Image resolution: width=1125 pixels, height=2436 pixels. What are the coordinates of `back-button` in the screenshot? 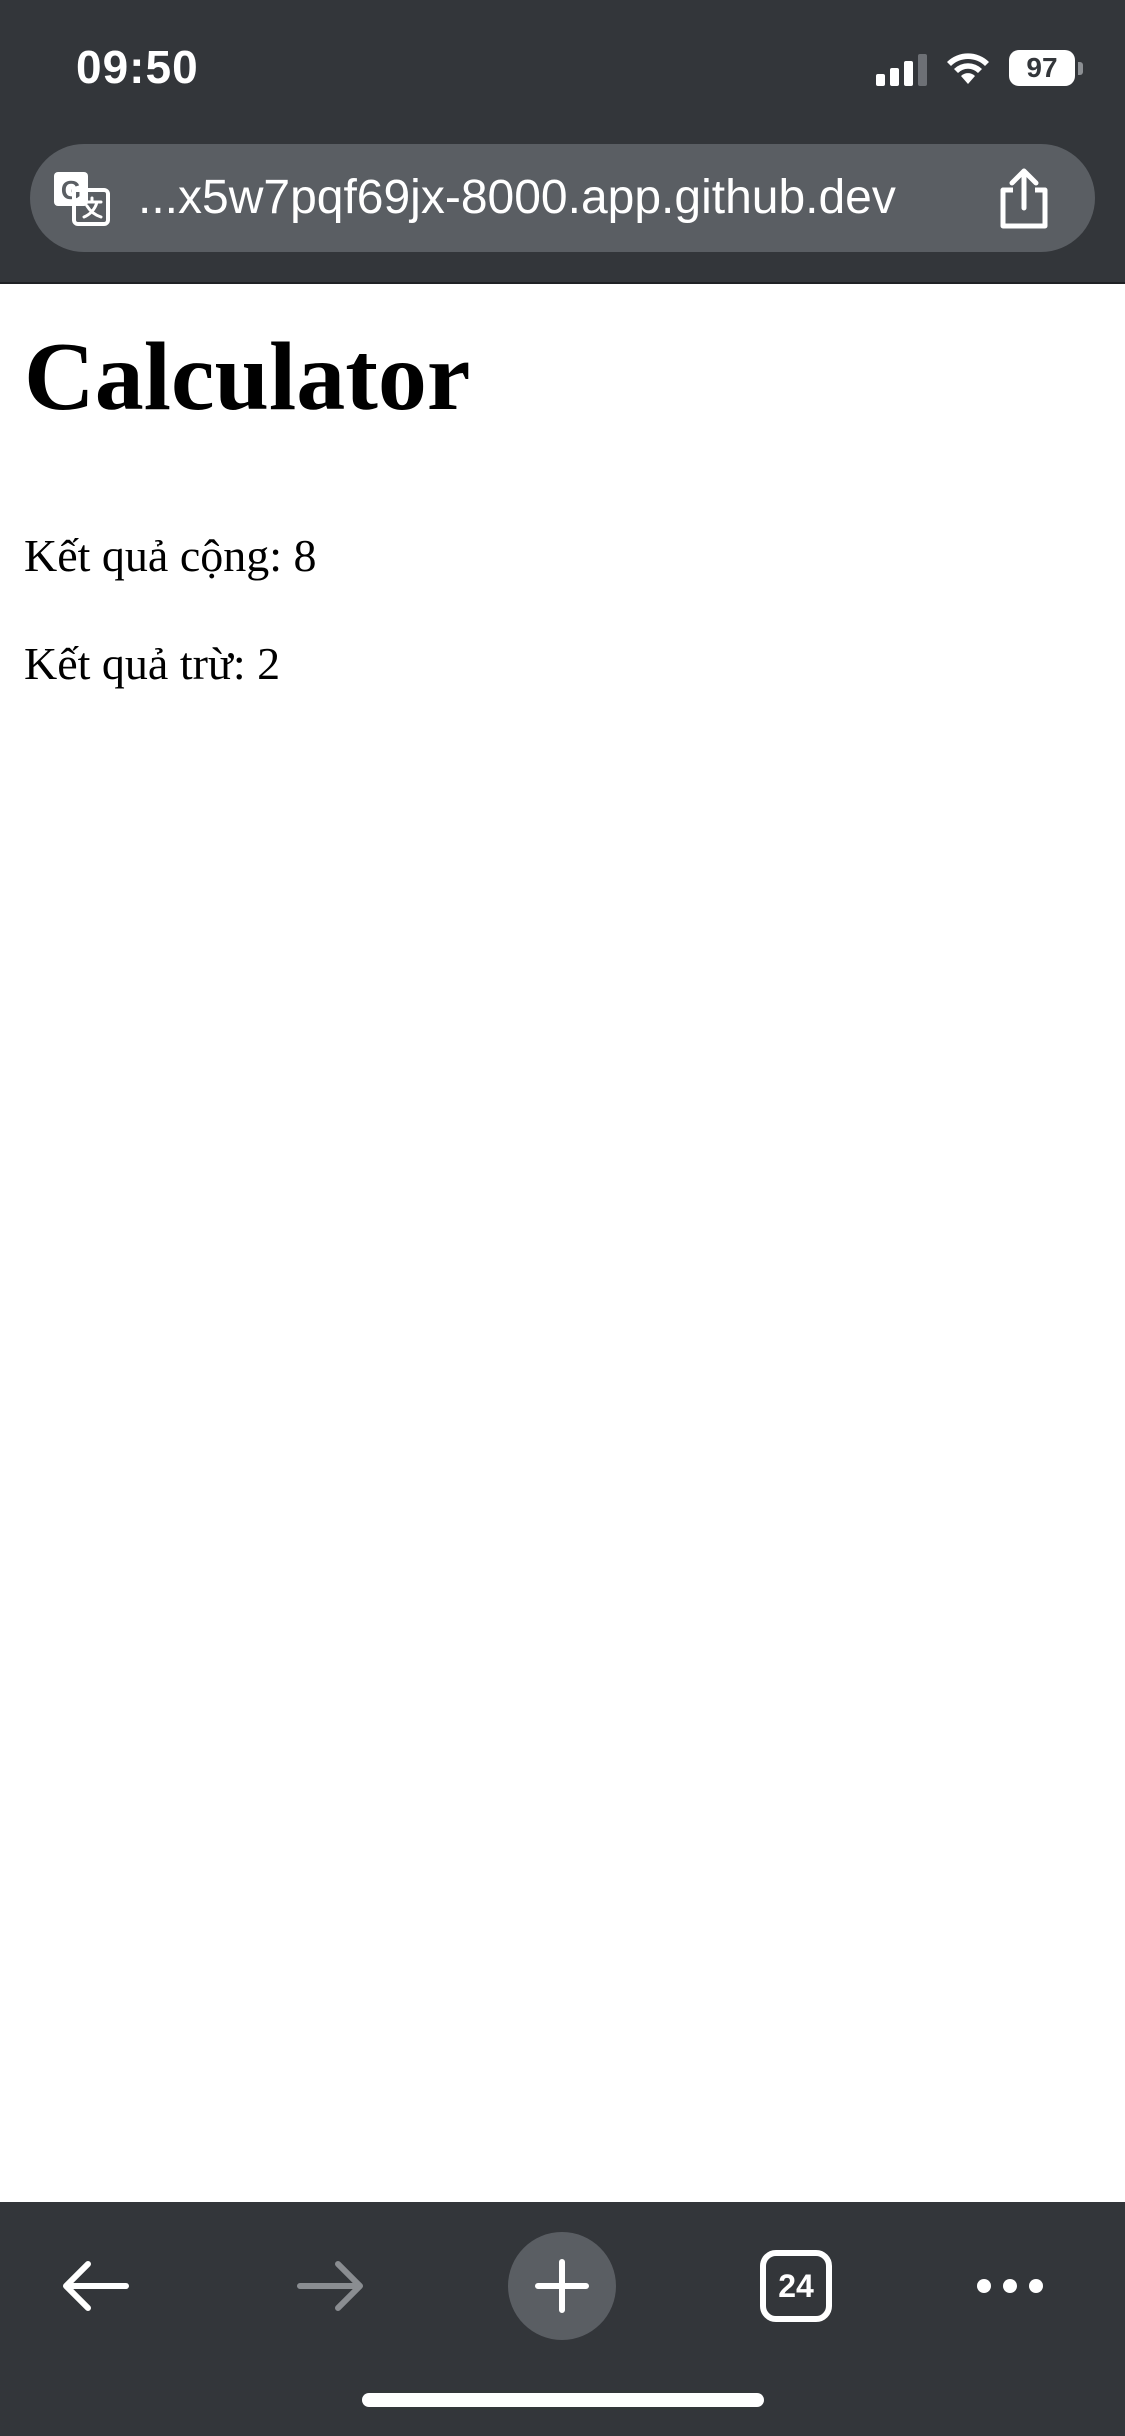 It's located at (96, 2286).